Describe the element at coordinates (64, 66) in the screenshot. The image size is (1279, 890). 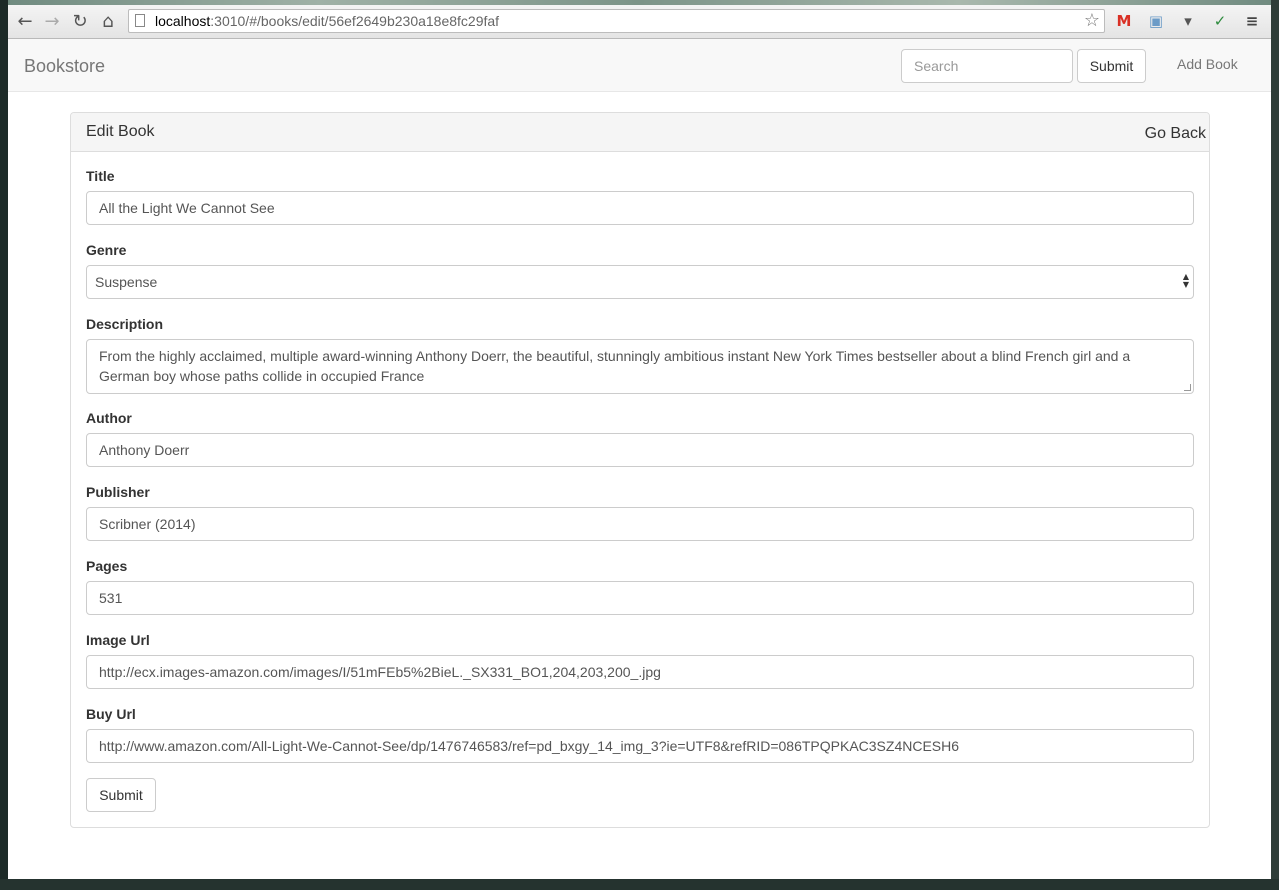
I see `brand-link: Bookstore` at that location.